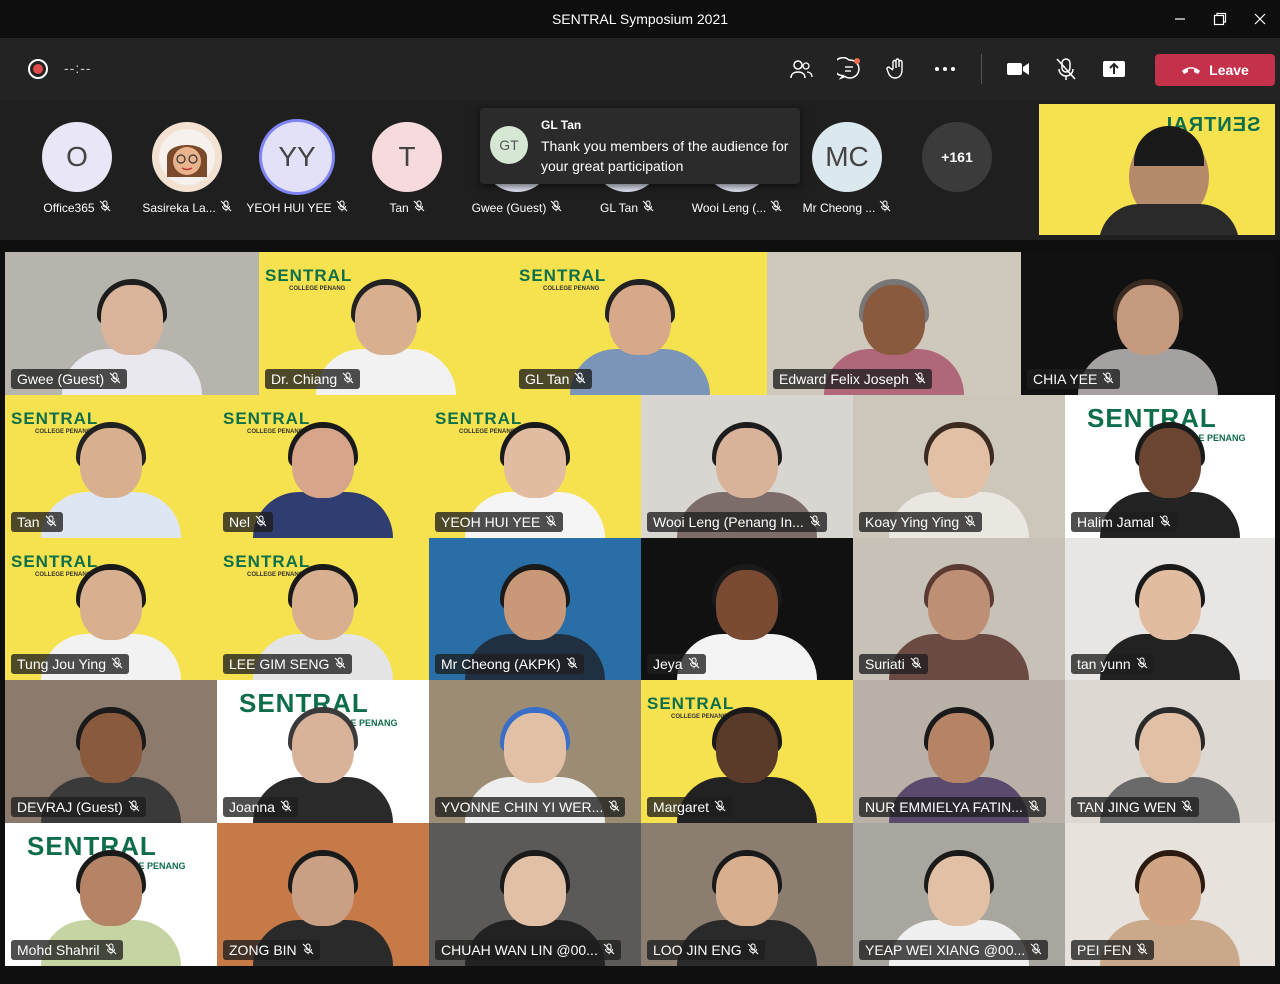 The height and width of the screenshot is (984, 1280). I want to click on strip-participant: O Office365, so click(77, 172).